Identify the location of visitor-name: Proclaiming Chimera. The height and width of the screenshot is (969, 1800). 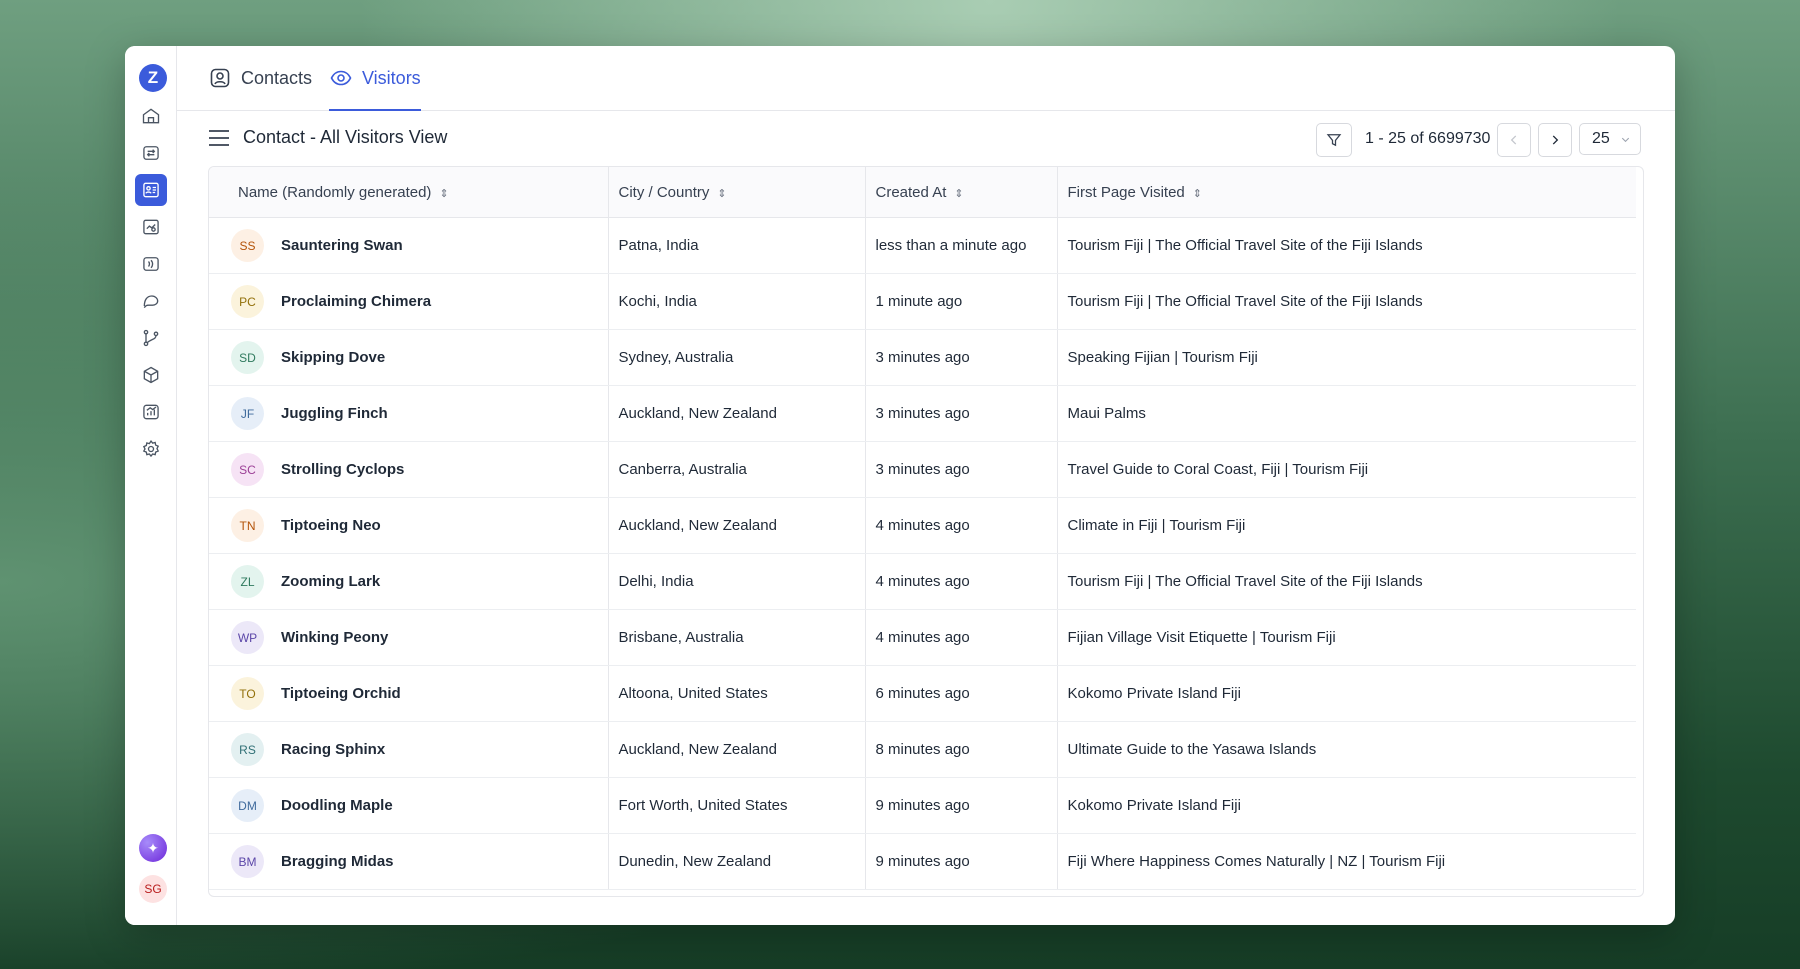
(356, 301).